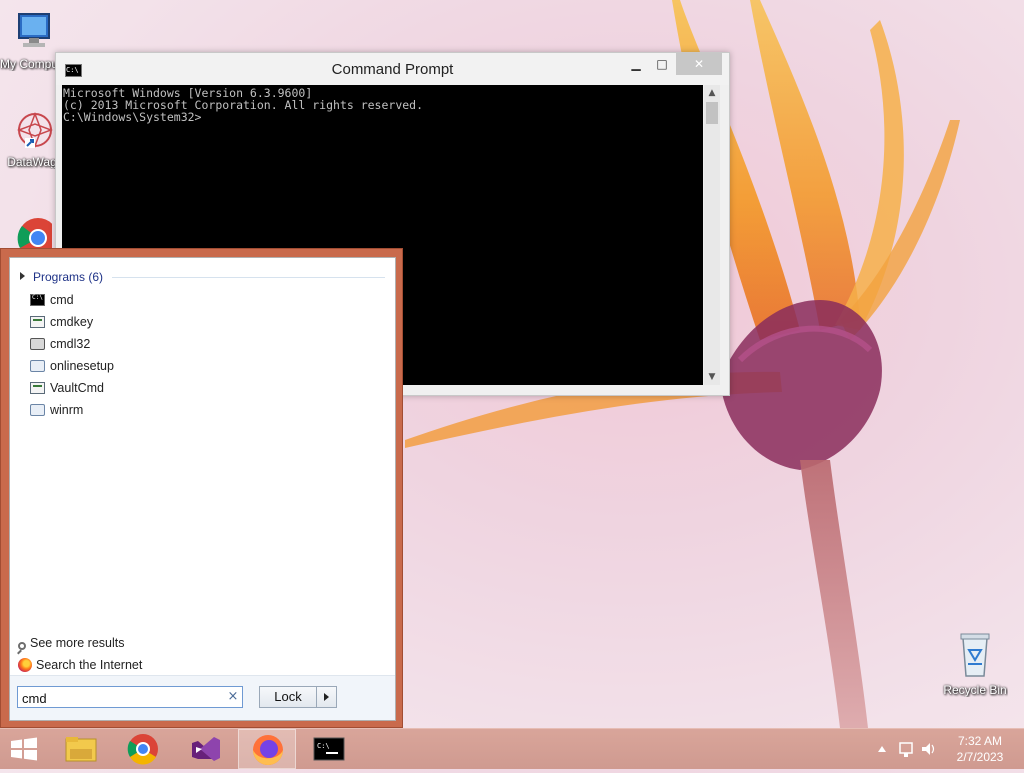 The image size is (1024, 773). I want to click on windows-logo-icon, so click(24, 749).